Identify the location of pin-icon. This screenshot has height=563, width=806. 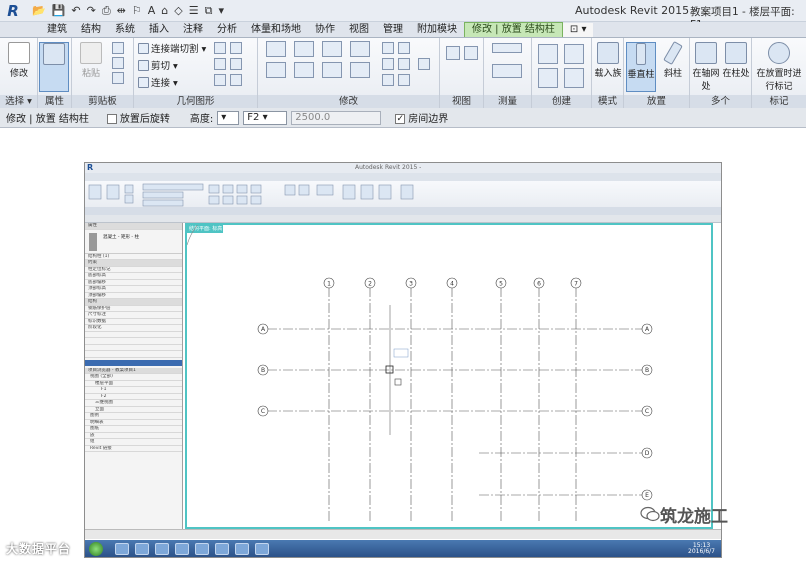
(388, 80).